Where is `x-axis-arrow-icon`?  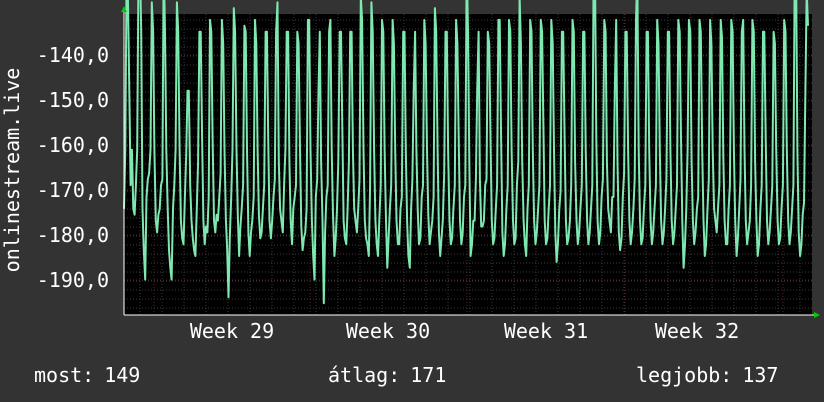 x-axis-arrow-icon is located at coordinates (817, 315).